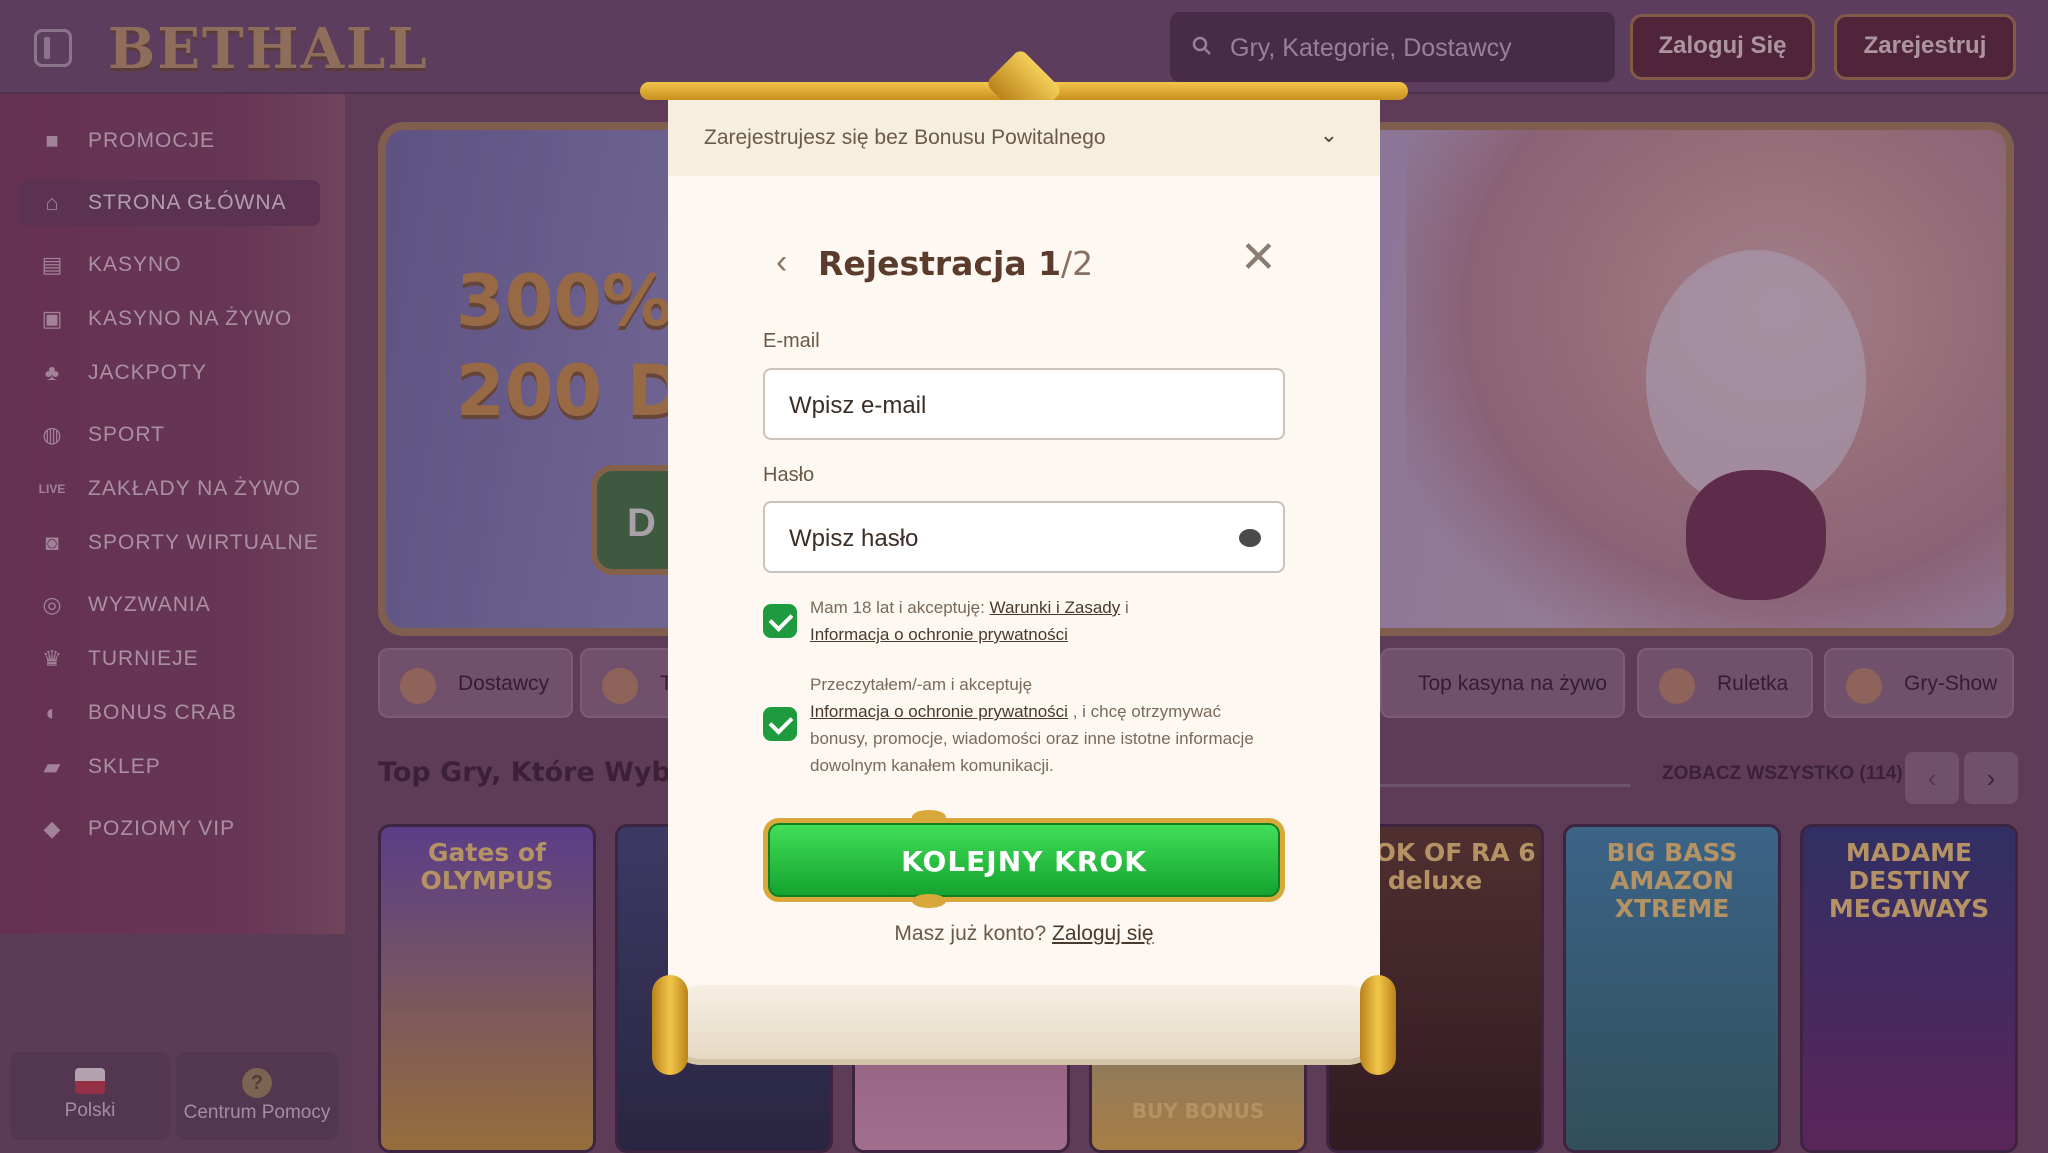 Image resolution: width=2048 pixels, height=1153 pixels. Describe the element at coordinates (1024, 404) in the screenshot. I see `email-field: Wpisz e-mail` at that location.